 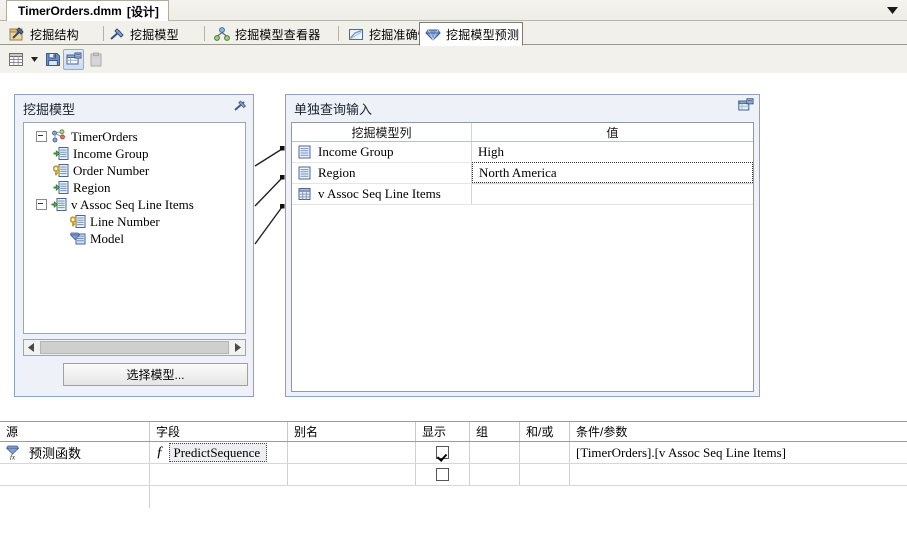 What do you see at coordinates (612, 194) in the screenshot?
I see `query-row-value` at bounding box center [612, 194].